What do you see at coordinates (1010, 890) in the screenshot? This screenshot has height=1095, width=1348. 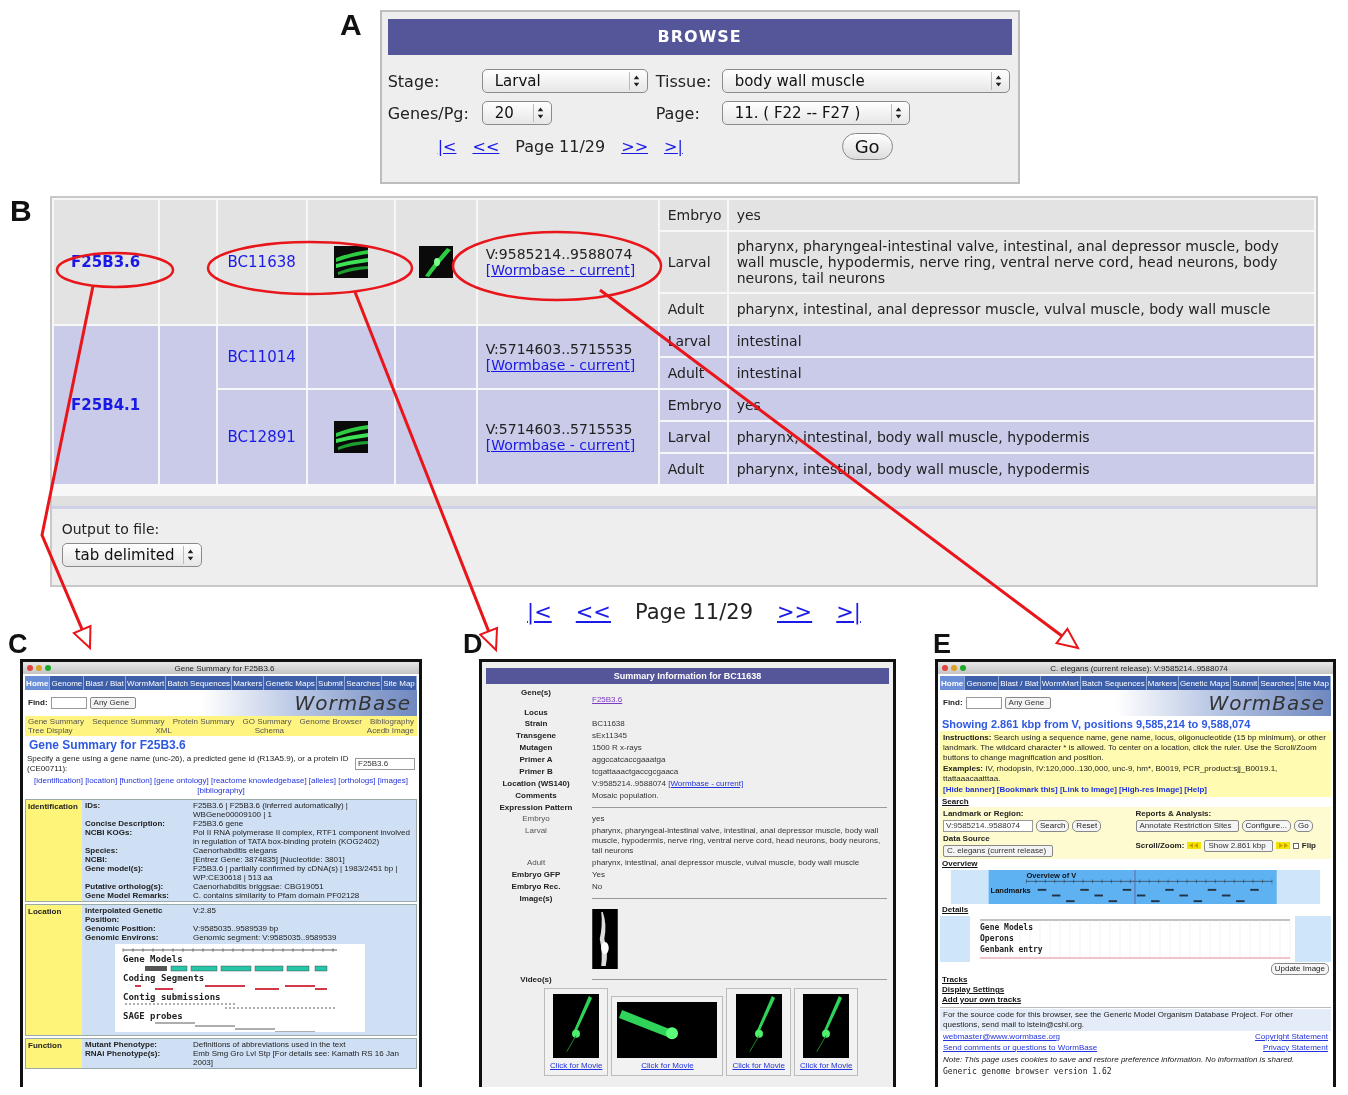 I see `landmarks-label: Landmarks` at bounding box center [1010, 890].